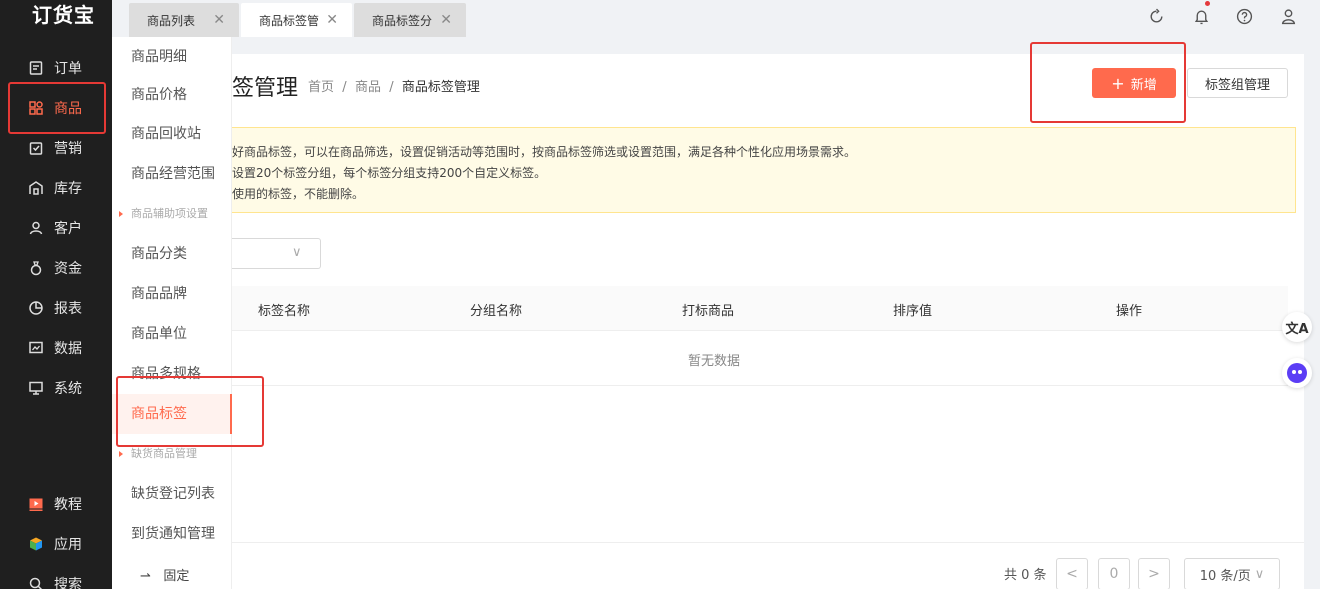 The height and width of the screenshot is (589, 1320). I want to click on column-header-group-name: 分组名称, so click(496, 311).